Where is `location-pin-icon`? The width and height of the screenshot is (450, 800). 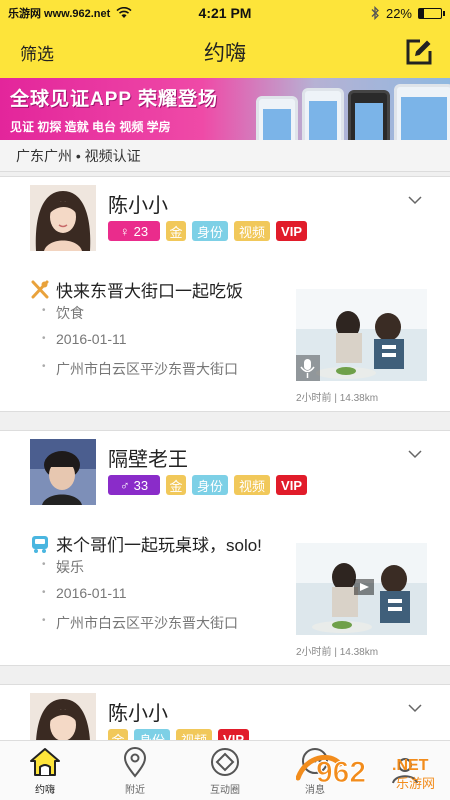
location-pin-icon is located at coordinates (135, 762).